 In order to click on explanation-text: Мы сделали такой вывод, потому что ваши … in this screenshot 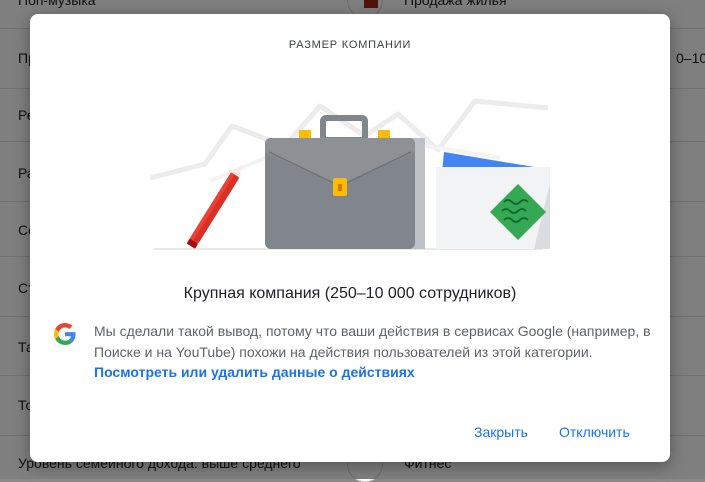, I will do `click(374, 352)`.